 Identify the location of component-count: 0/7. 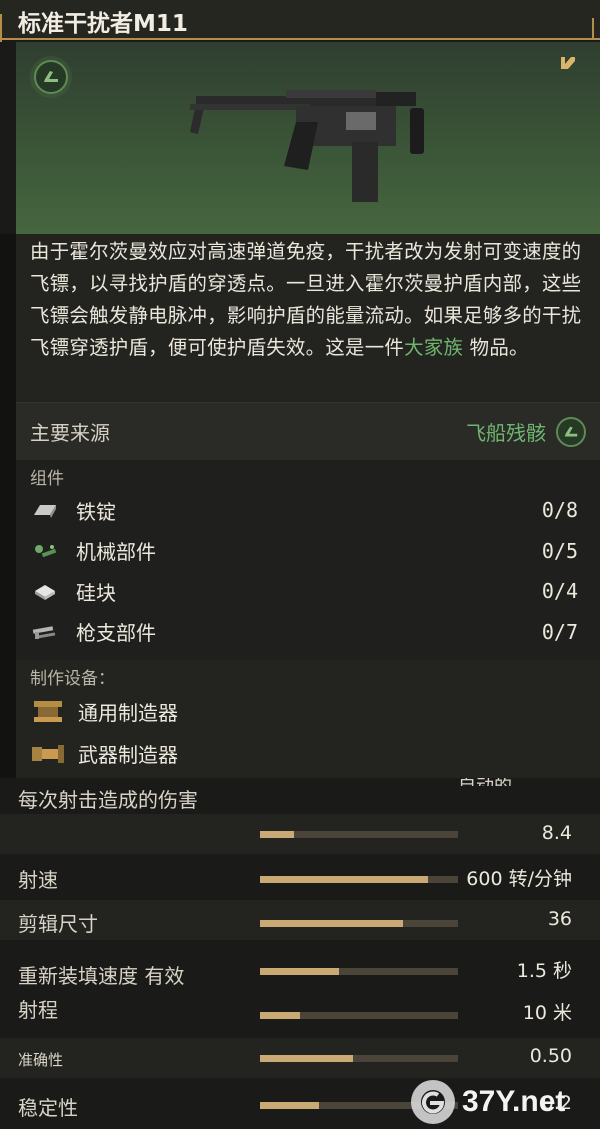
(559, 631).